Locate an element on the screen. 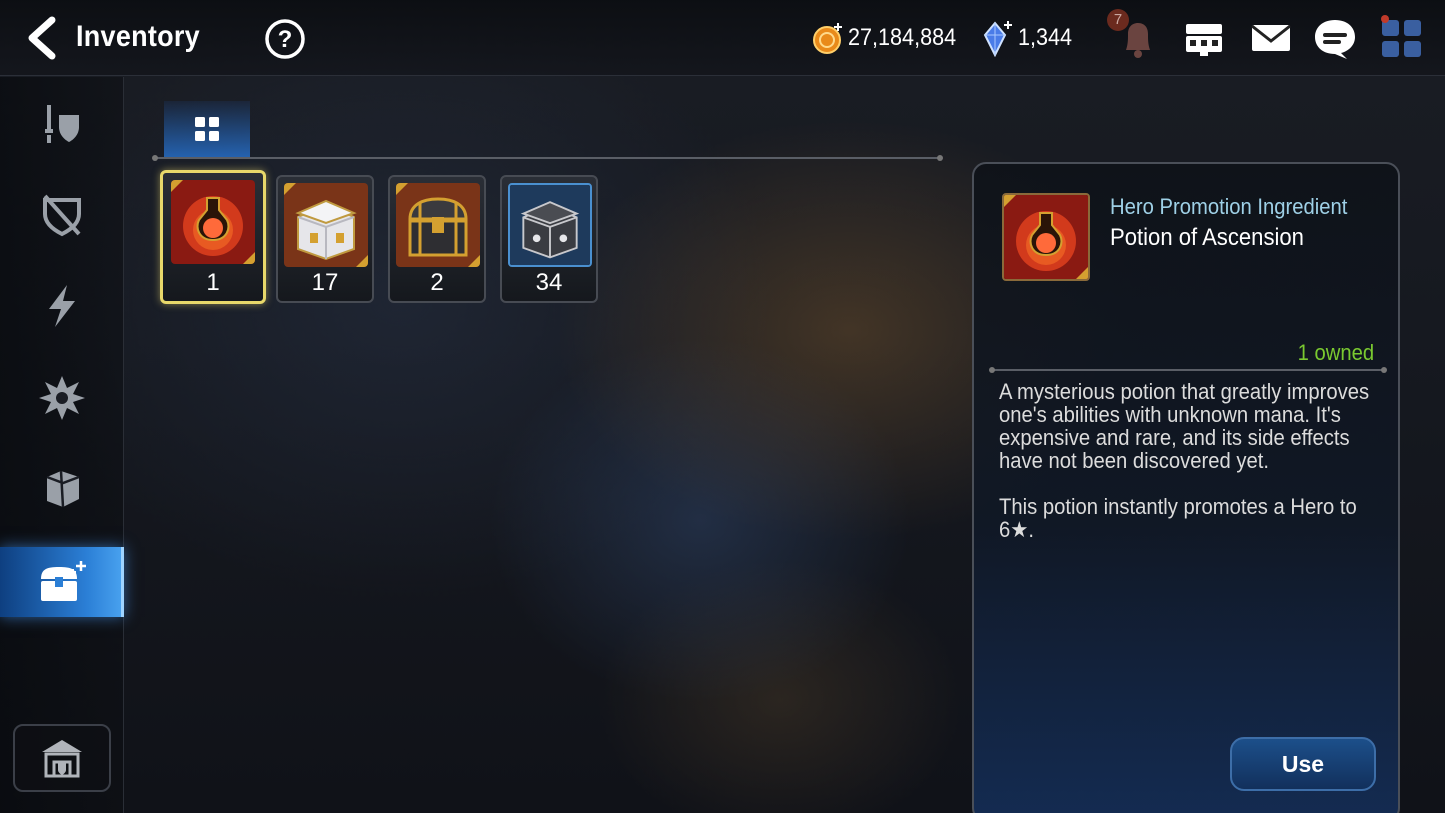 The image size is (1445, 813). owned-count: 1 owned is located at coordinates (1335, 352).